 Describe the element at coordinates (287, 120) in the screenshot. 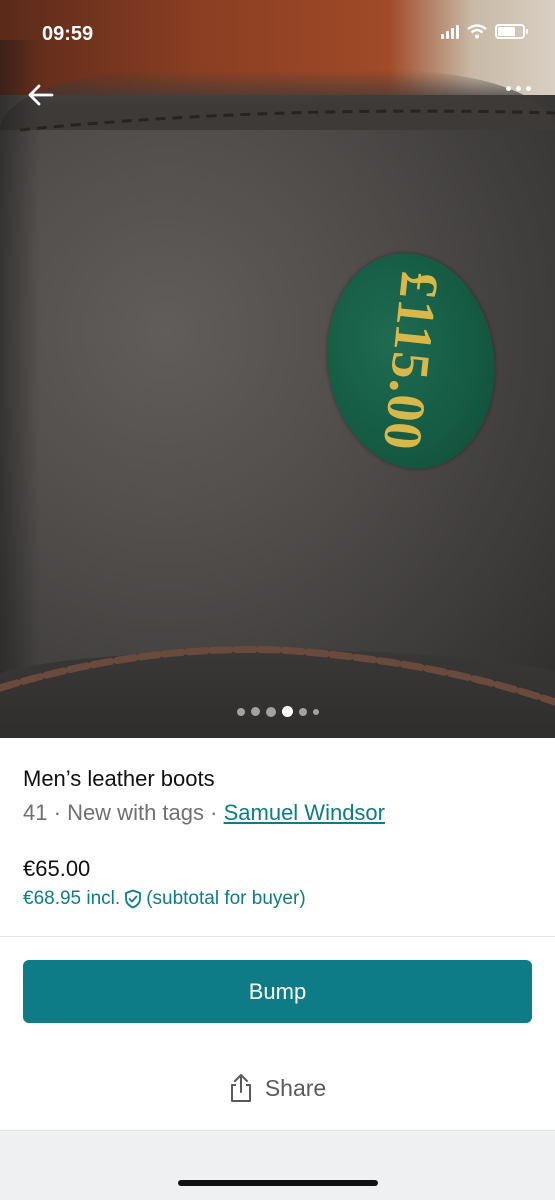

I see `stitching-top` at that location.